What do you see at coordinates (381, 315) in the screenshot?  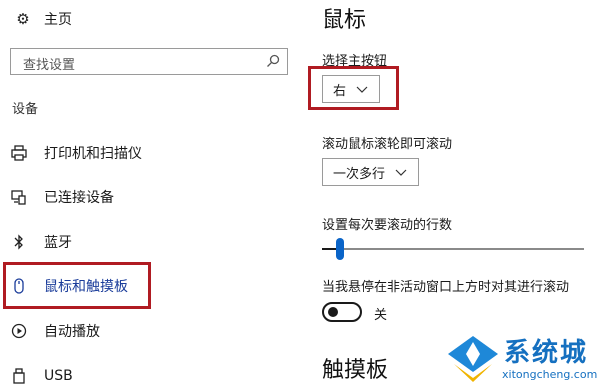 I see `toggle-state-label: 关` at bounding box center [381, 315].